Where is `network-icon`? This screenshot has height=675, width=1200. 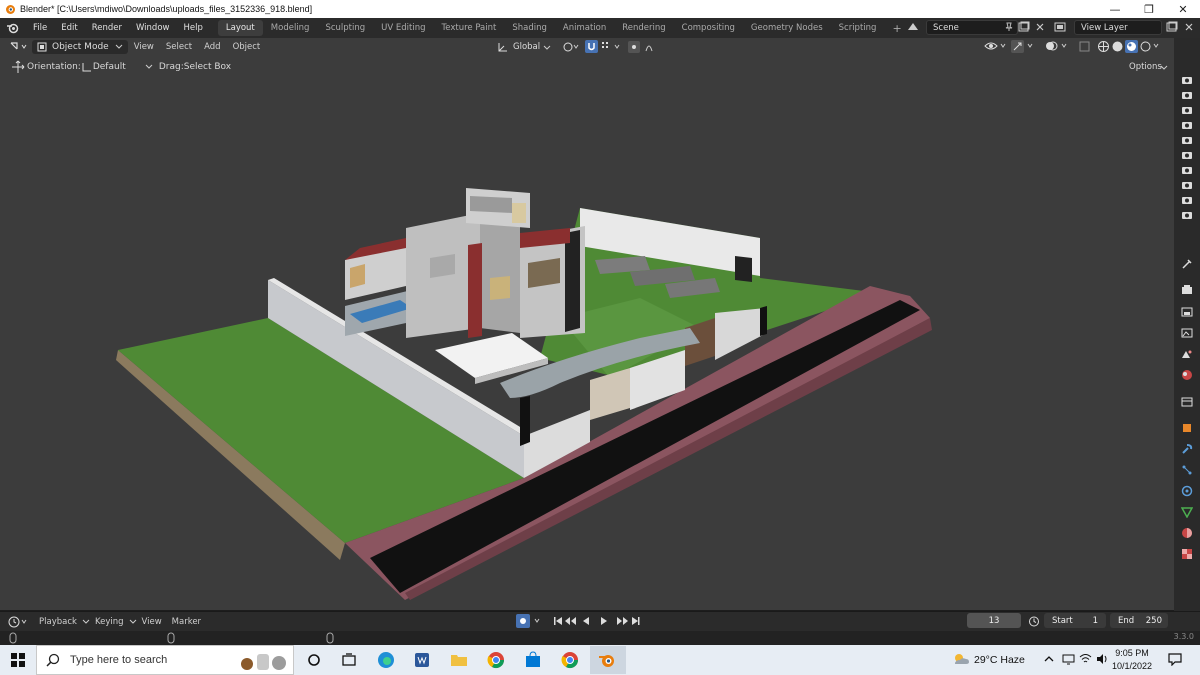
network-icon is located at coordinates (1068, 659).